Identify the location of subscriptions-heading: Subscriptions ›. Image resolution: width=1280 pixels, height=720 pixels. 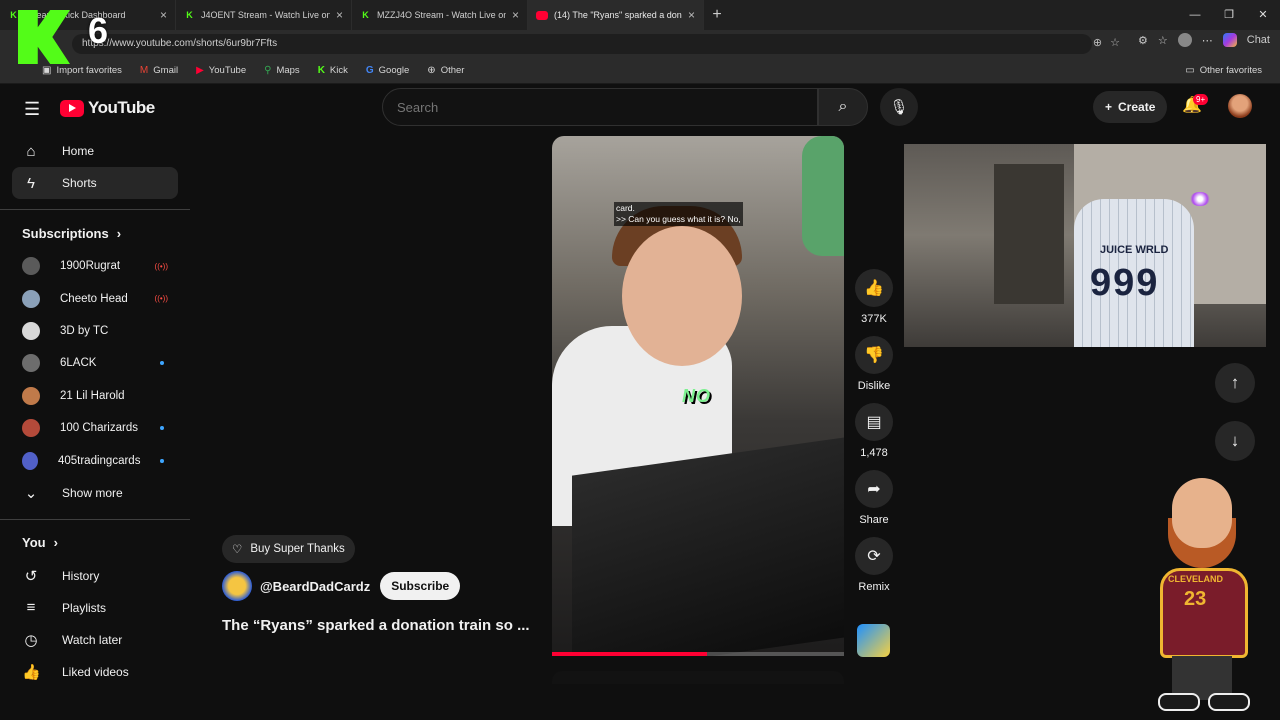
(106, 233).